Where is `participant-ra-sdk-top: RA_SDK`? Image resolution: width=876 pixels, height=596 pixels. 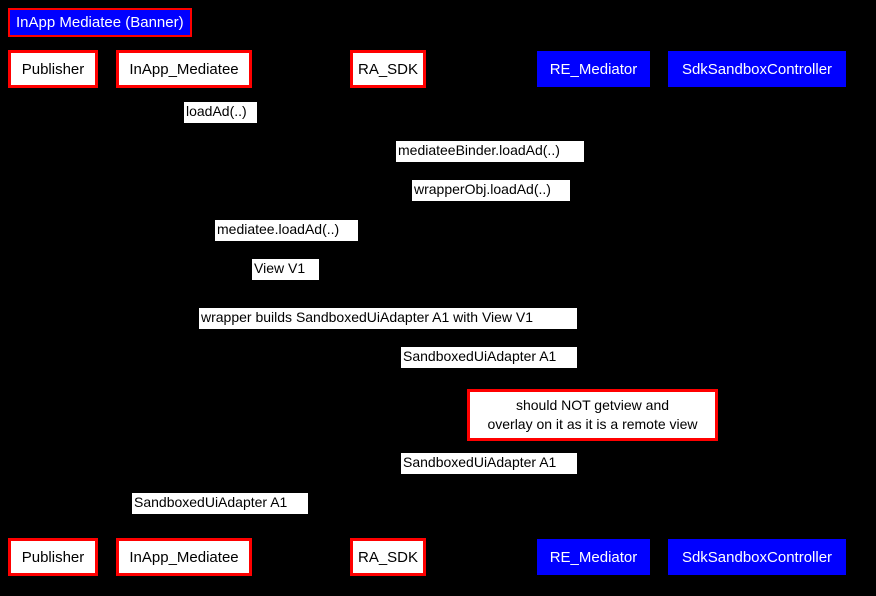 participant-ra-sdk-top: RA_SDK is located at coordinates (388, 69).